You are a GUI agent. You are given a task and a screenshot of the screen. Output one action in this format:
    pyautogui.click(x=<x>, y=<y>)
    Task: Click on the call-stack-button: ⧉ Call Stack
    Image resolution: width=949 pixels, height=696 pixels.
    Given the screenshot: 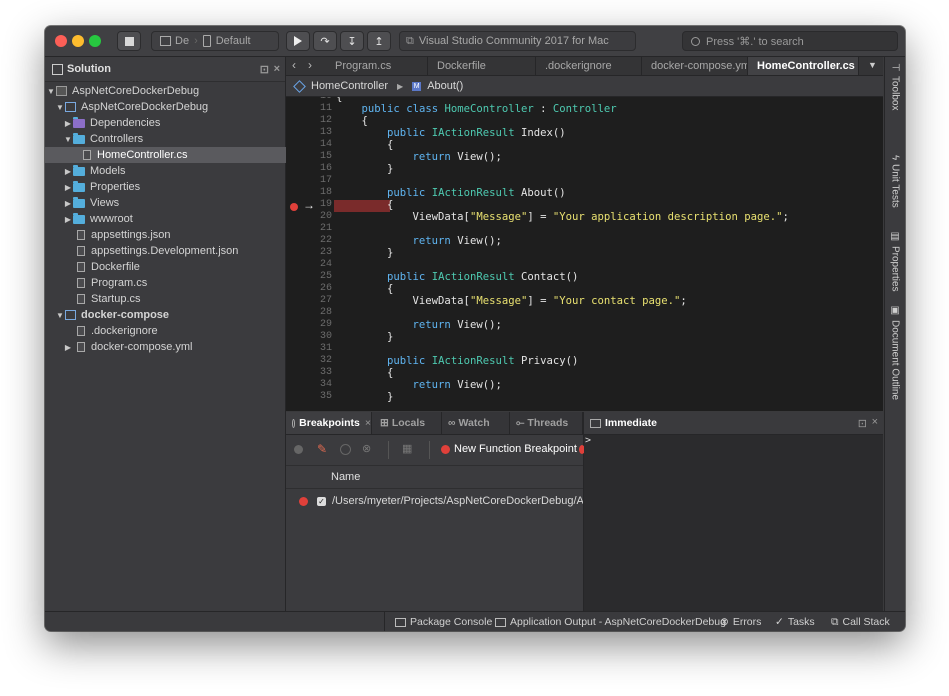 What is the action you would take?
    pyautogui.click(x=860, y=621)
    